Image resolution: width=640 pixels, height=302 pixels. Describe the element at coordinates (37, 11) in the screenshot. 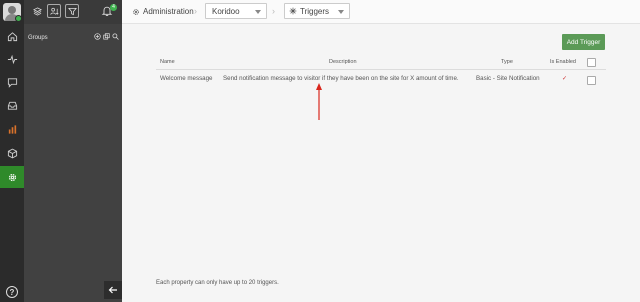

I see `layers-icon` at that location.